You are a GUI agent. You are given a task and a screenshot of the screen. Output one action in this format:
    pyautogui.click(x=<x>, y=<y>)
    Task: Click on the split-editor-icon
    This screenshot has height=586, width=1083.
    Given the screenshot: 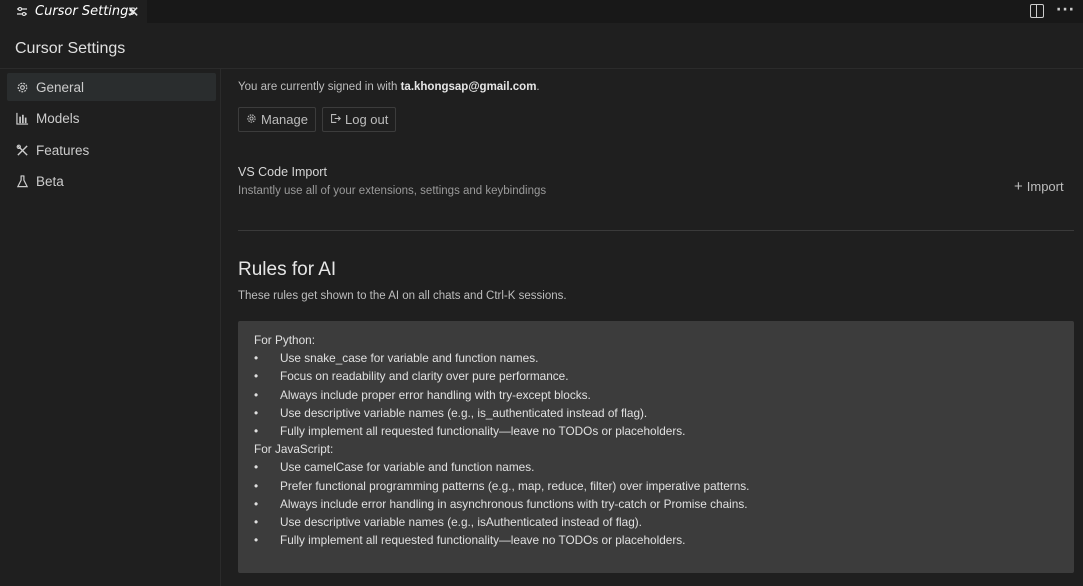 What is the action you would take?
    pyautogui.click(x=1037, y=11)
    